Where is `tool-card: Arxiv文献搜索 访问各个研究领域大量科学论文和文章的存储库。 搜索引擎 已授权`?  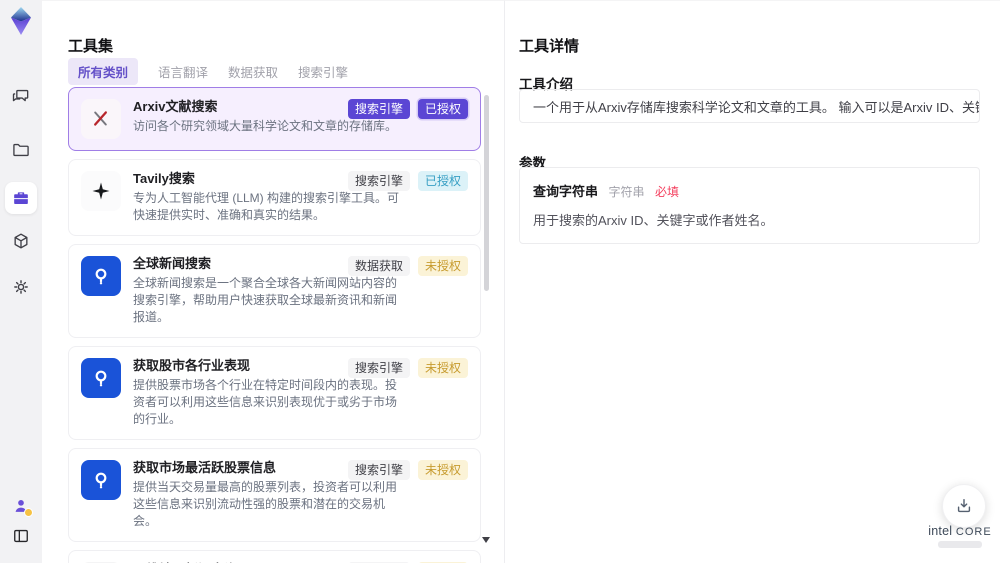 tool-card: Arxiv文献搜索 访问各个研究领域大量科学论文和文章的存储库。 搜索引擎 已授权 is located at coordinates (274, 119).